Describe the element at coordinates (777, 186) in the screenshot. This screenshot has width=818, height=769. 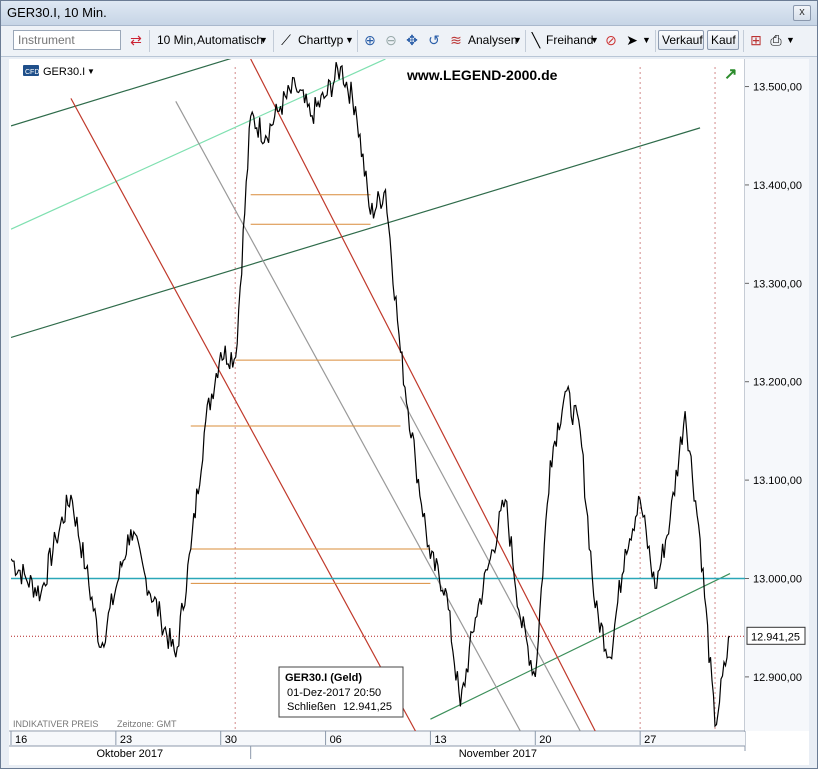
I see `y-tick-label: 13.400,00` at that location.